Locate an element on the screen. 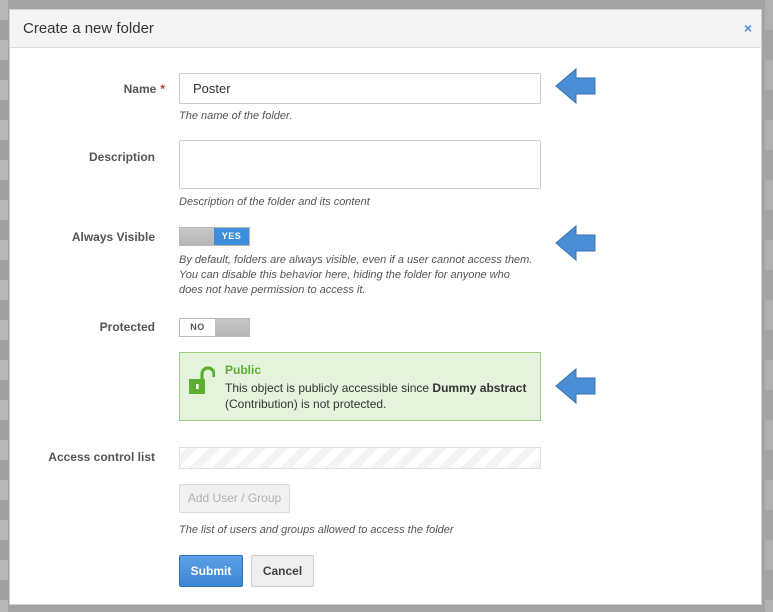 The image size is (773, 612). unlock-icon is located at coordinates (202, 383).